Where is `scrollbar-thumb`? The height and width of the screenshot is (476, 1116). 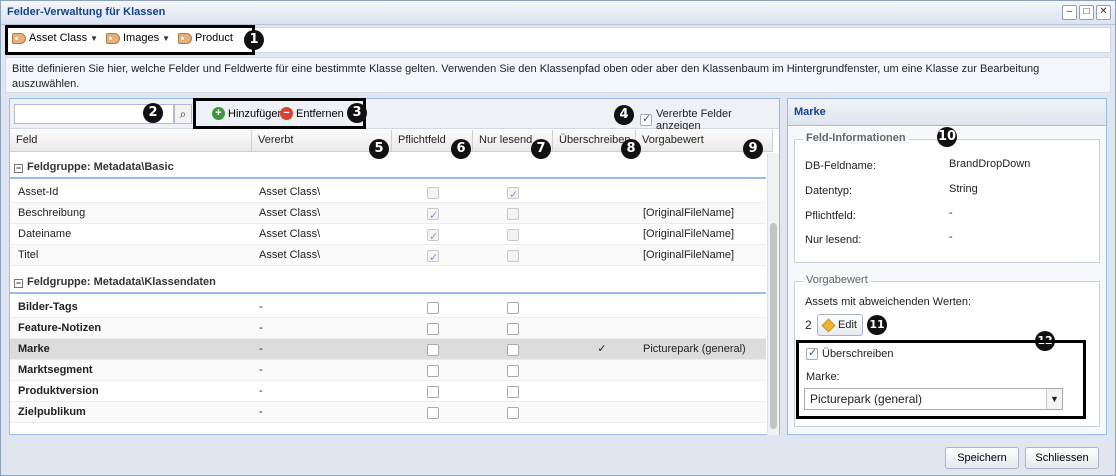
scrollbar-thumb is located at coordinates (773, 326).